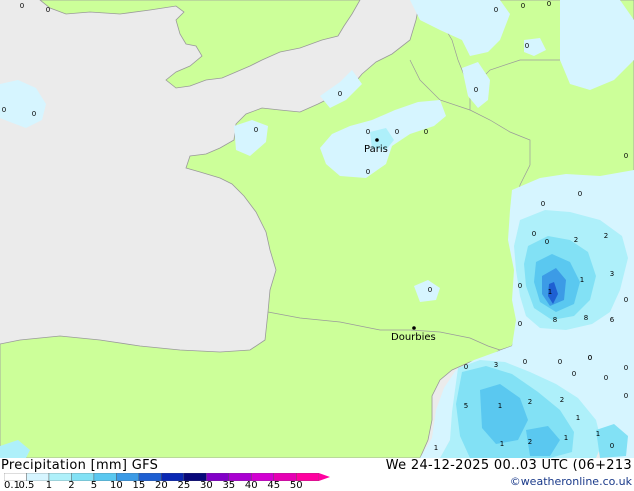 This screenshot has height=491, width=634. Describe the element at coordinates (184, 485) in the screenshot. I see `legend-tick-label: 25` at that location.